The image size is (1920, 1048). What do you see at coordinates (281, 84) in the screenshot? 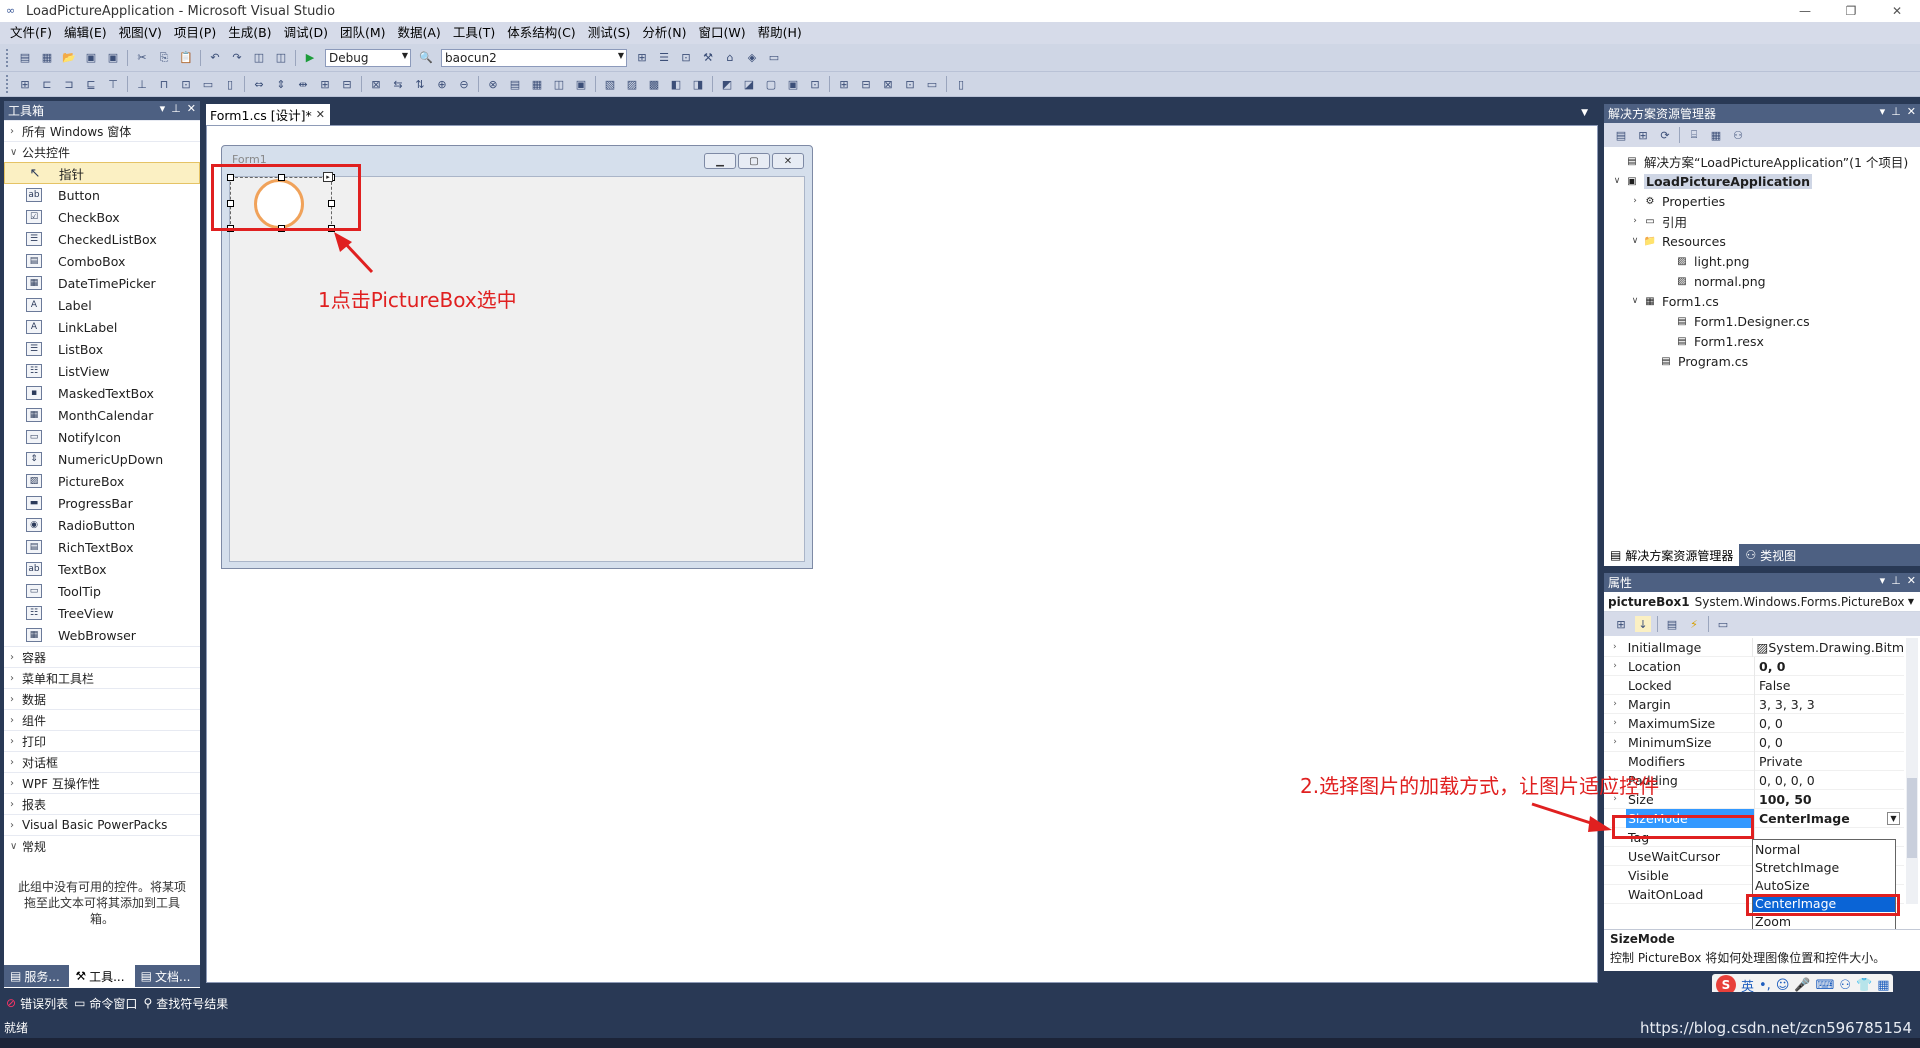
I see `layout-tool-icon: ⇕` at bounding box center [281, 84].